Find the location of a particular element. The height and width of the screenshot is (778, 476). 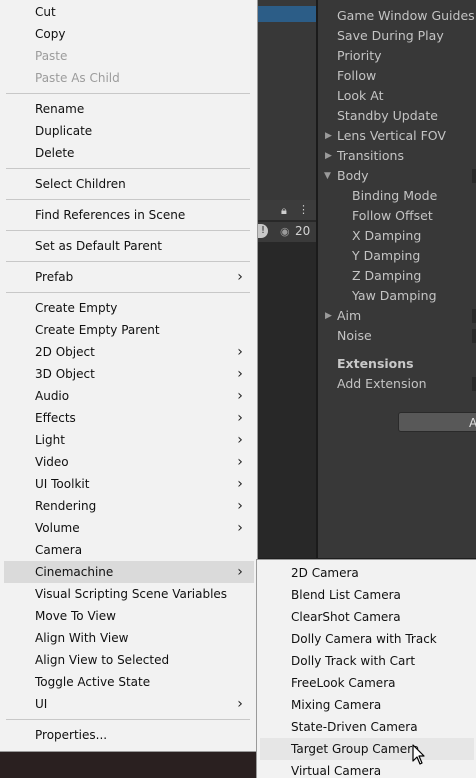

inspector-binding-mode: Binding Mode is located at coordinates (394, 196).